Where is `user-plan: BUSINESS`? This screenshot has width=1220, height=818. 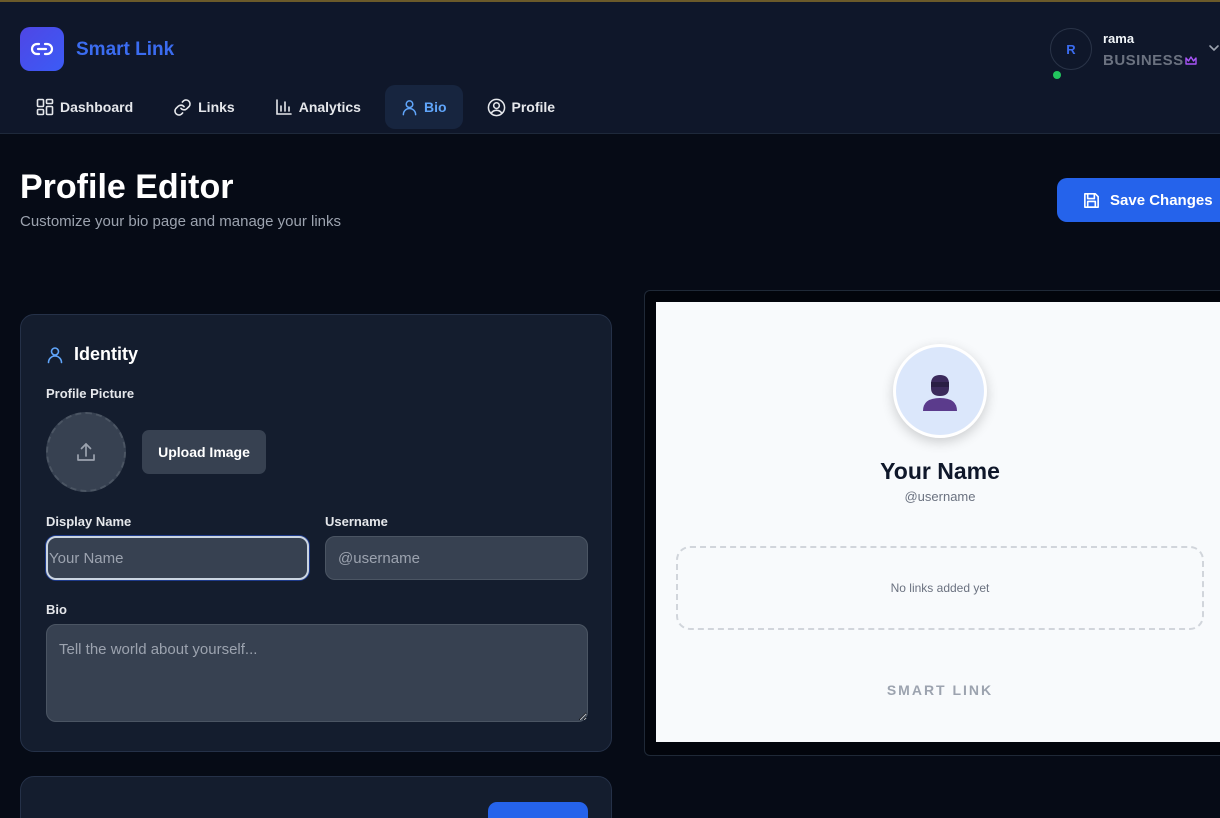
user-plan: BUSINESS is located at coordinates (1150, 60).